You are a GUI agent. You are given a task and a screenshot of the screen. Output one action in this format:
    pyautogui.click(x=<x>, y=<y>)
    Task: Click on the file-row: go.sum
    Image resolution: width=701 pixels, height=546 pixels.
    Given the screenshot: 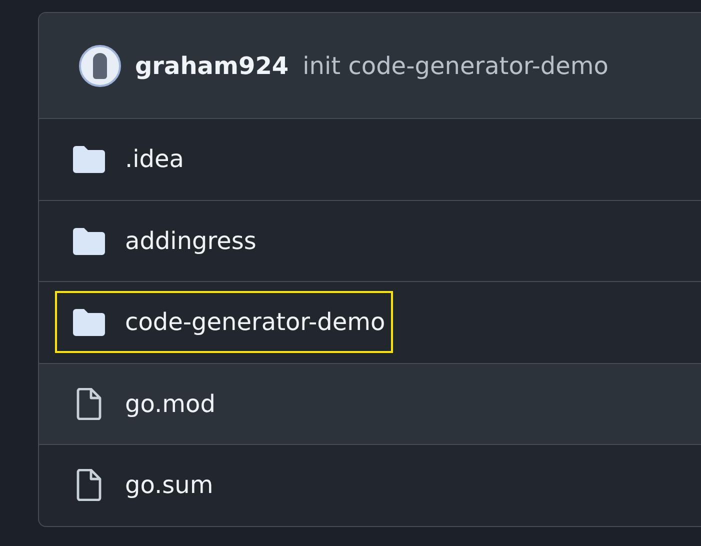 What is the action you would take?
    pyautogui.click(x=370, y=485)
    